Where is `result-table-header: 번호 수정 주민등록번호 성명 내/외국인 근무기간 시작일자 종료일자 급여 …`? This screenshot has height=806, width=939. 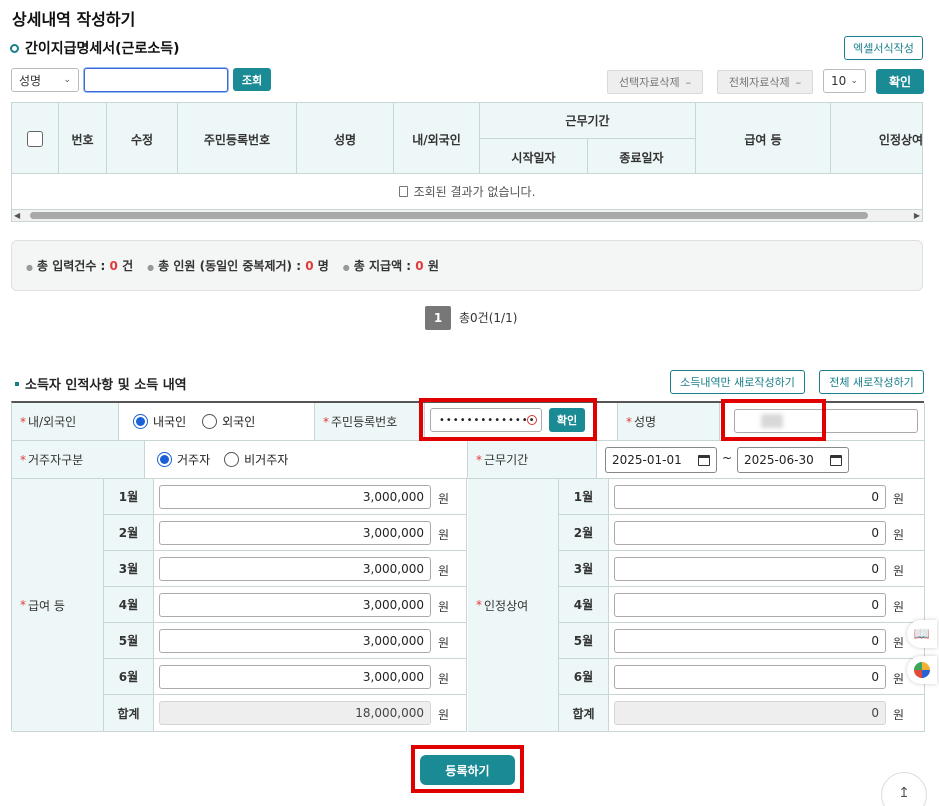 result-table-header: 번호 수정 주민등록번호 성명 내/외국인 근무기간 시작일자 종료일자 급여 … is located at coordinates (467, 138).